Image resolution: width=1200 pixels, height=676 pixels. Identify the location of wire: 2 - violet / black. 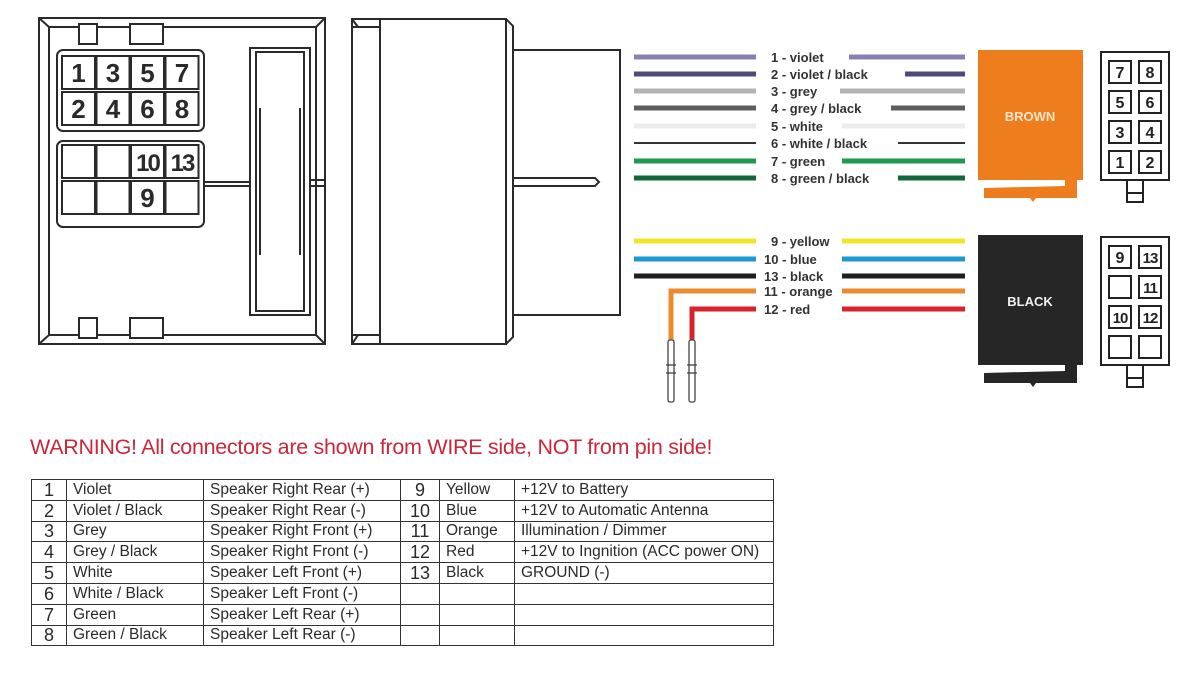
(799, 74).